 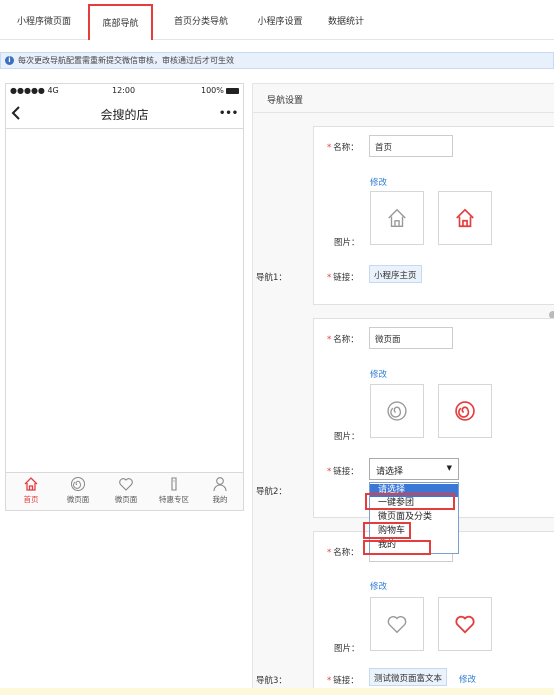 I want to click on info-icon: i, so click(x=9, y=60).